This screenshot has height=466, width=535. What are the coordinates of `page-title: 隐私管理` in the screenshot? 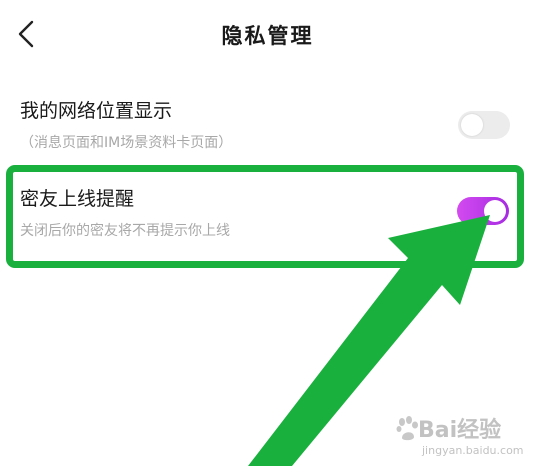 It's located at (267, 36).